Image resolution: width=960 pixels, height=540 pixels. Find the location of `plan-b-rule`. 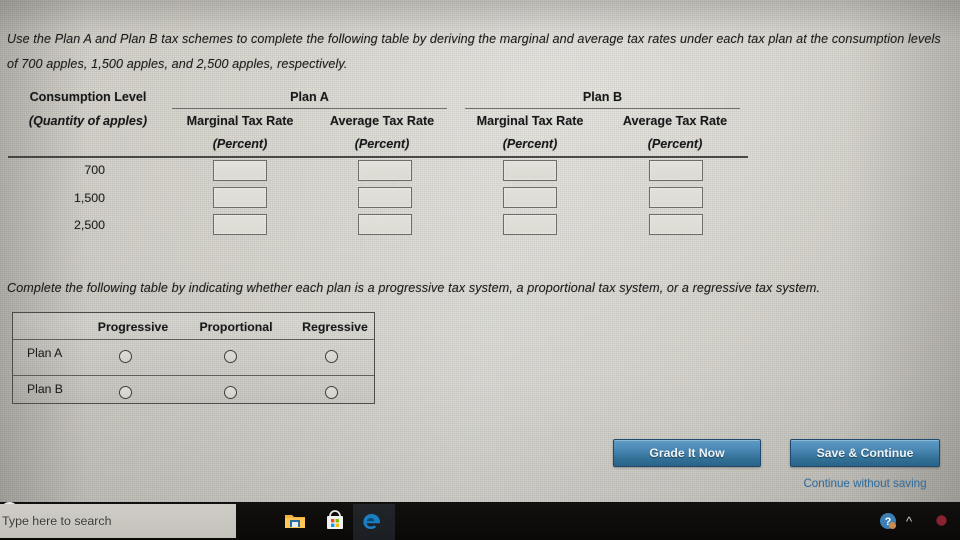

plan-b-rule is located at coordinates (602, 108).